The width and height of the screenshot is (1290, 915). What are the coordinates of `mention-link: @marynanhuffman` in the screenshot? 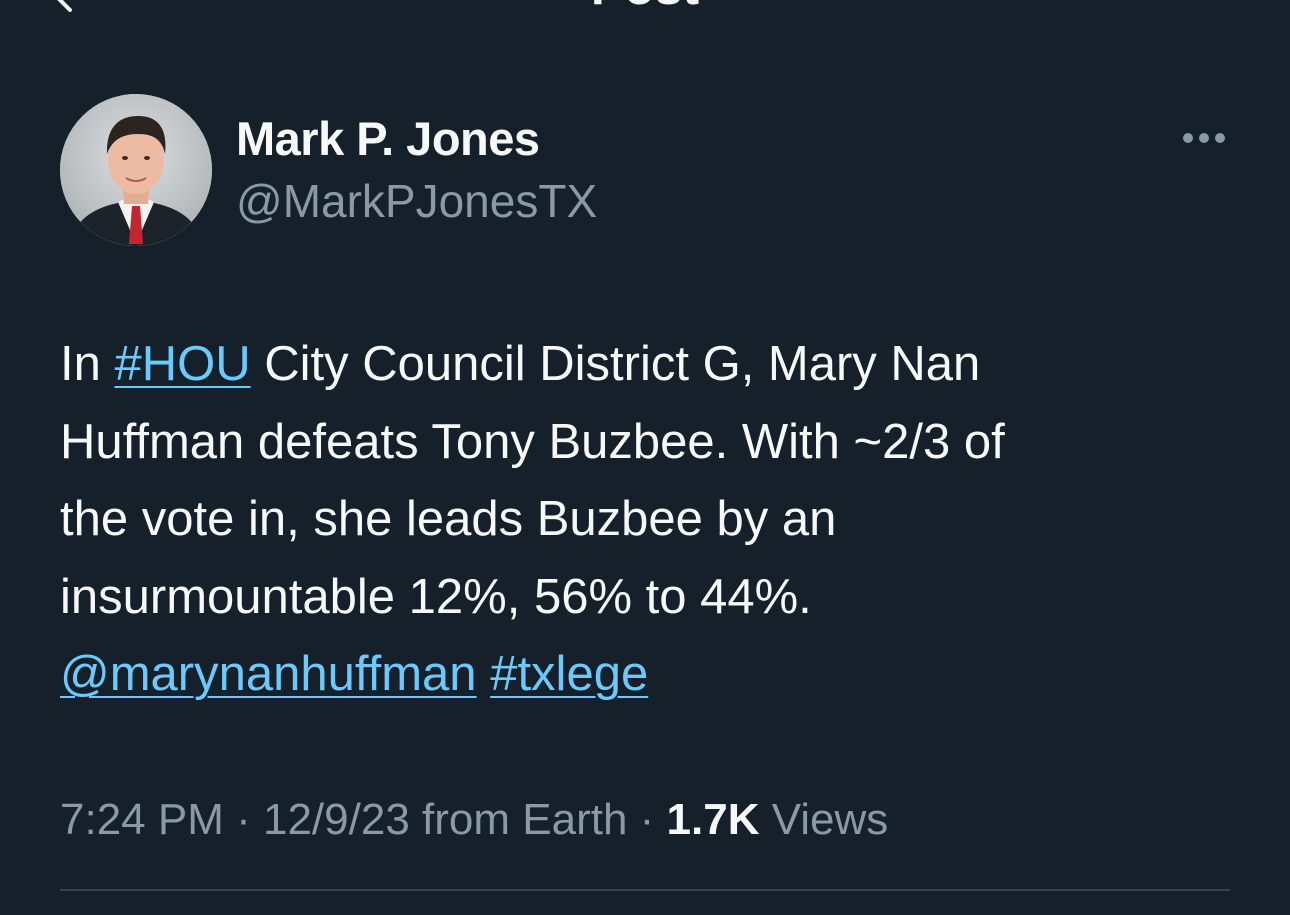 It's located at (268, 674).